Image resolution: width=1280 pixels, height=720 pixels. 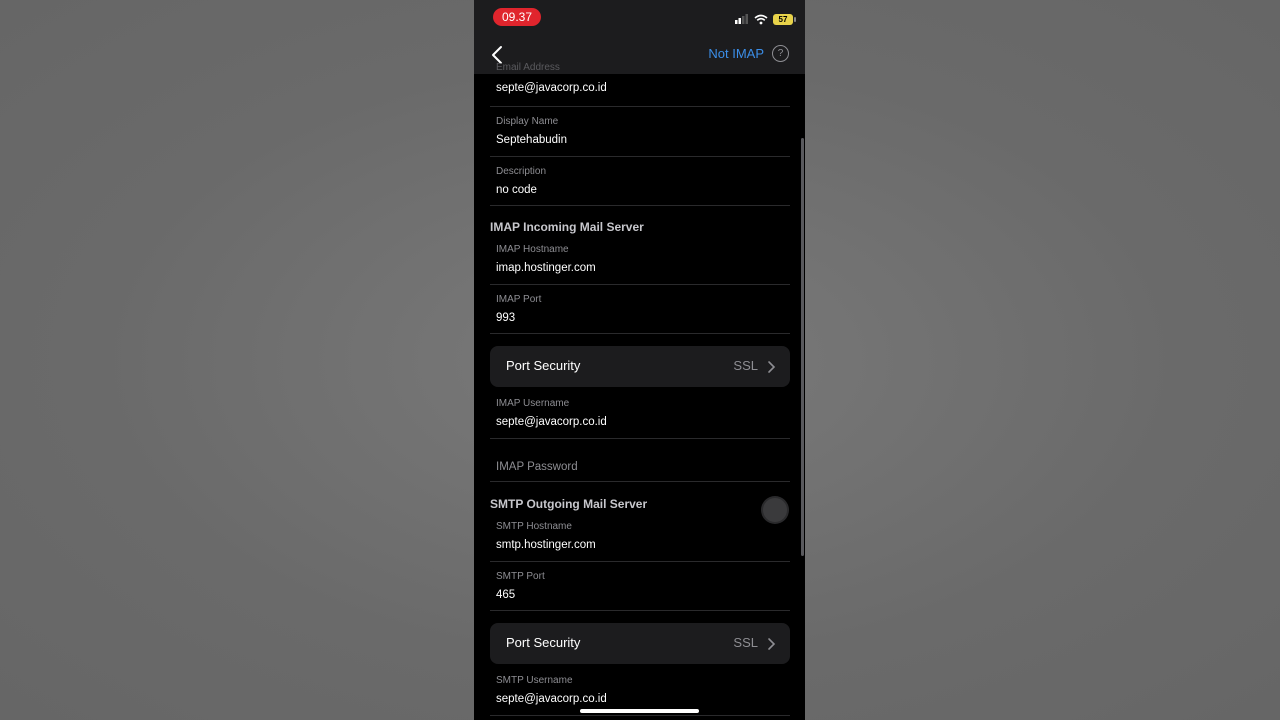 I want to click on smtp-port-security-value: SSL, so click(x=745, y=642).